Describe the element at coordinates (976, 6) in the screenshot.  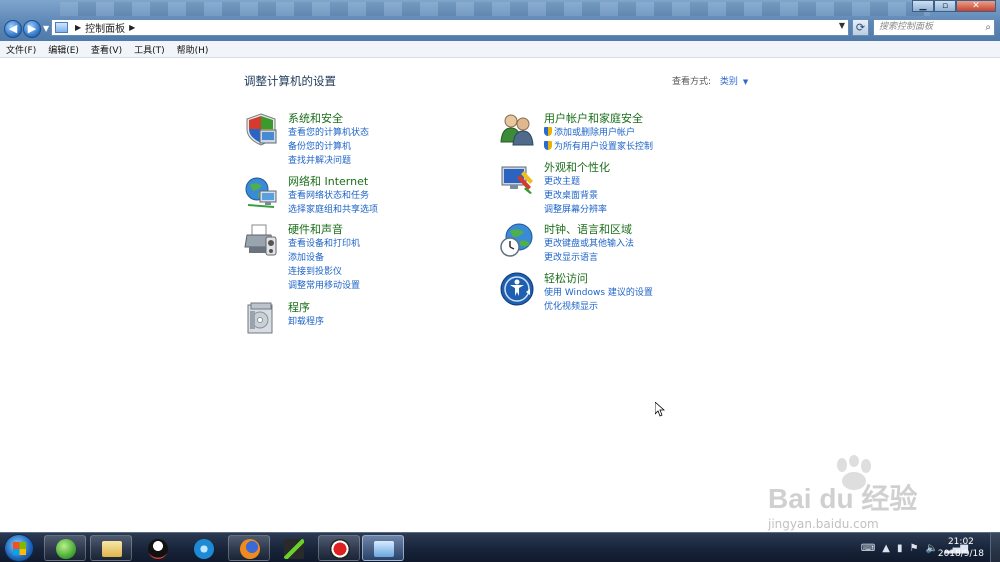
I see `close-button: ✕` at that location.